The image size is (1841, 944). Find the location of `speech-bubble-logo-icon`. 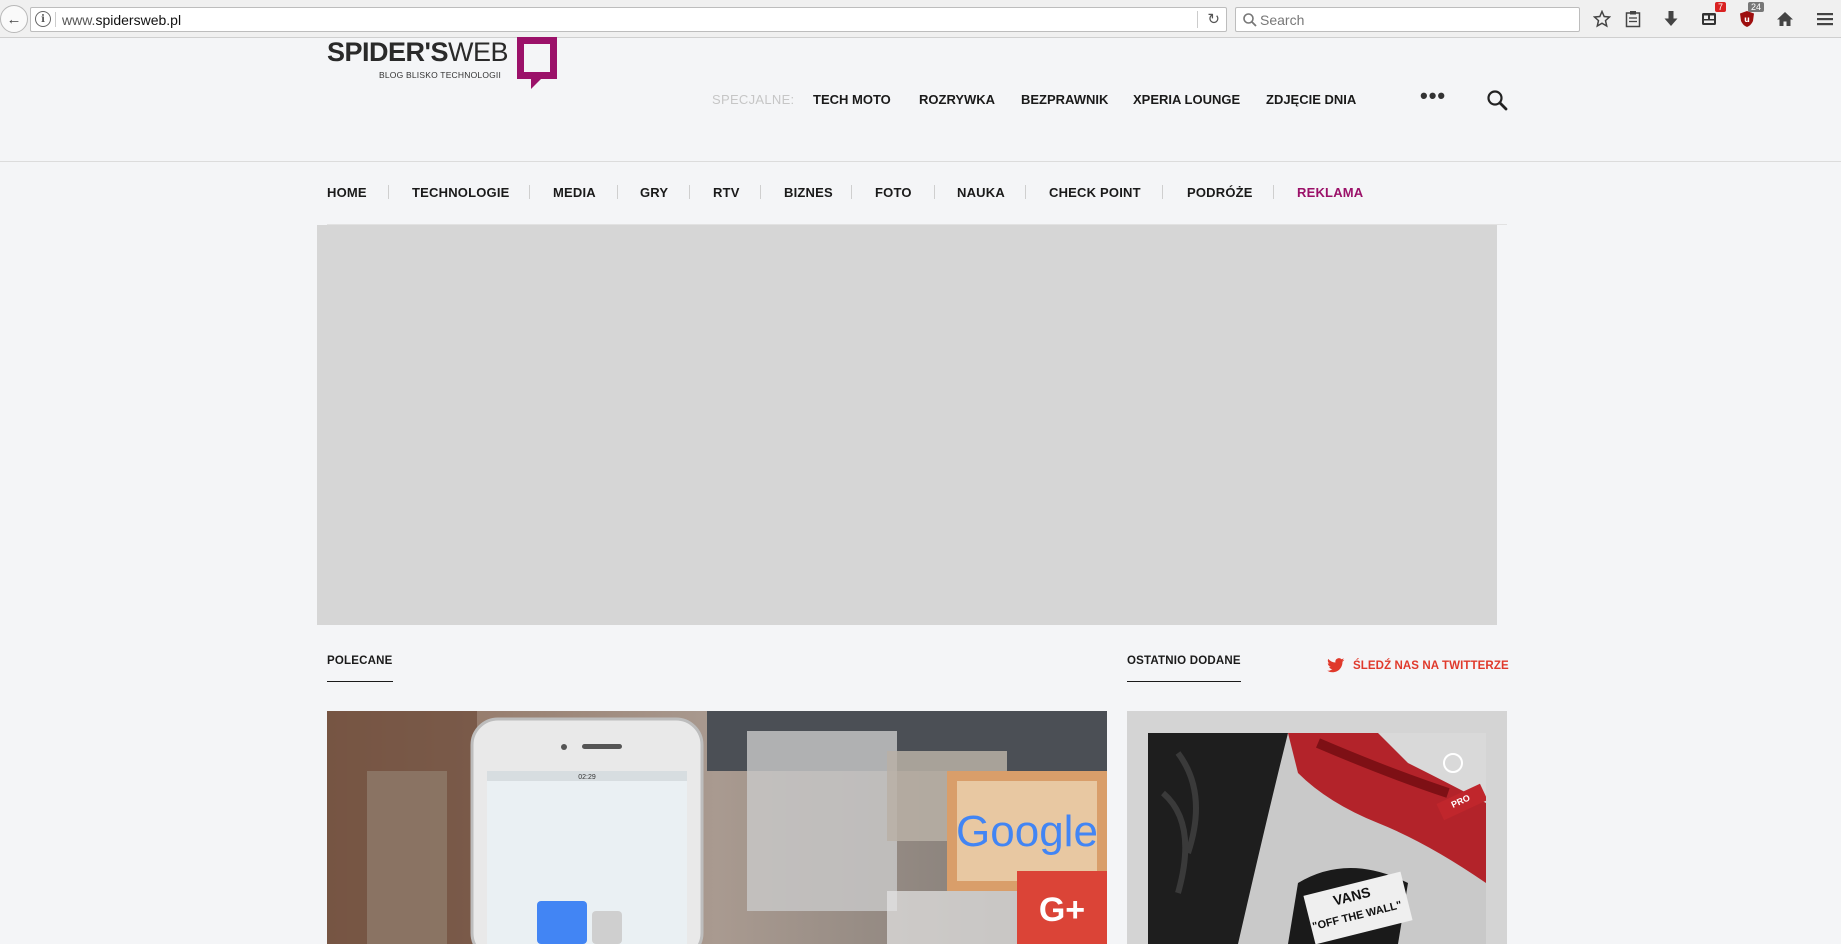

speech-bubble-logo-icon is located at coordinates (537, 63).